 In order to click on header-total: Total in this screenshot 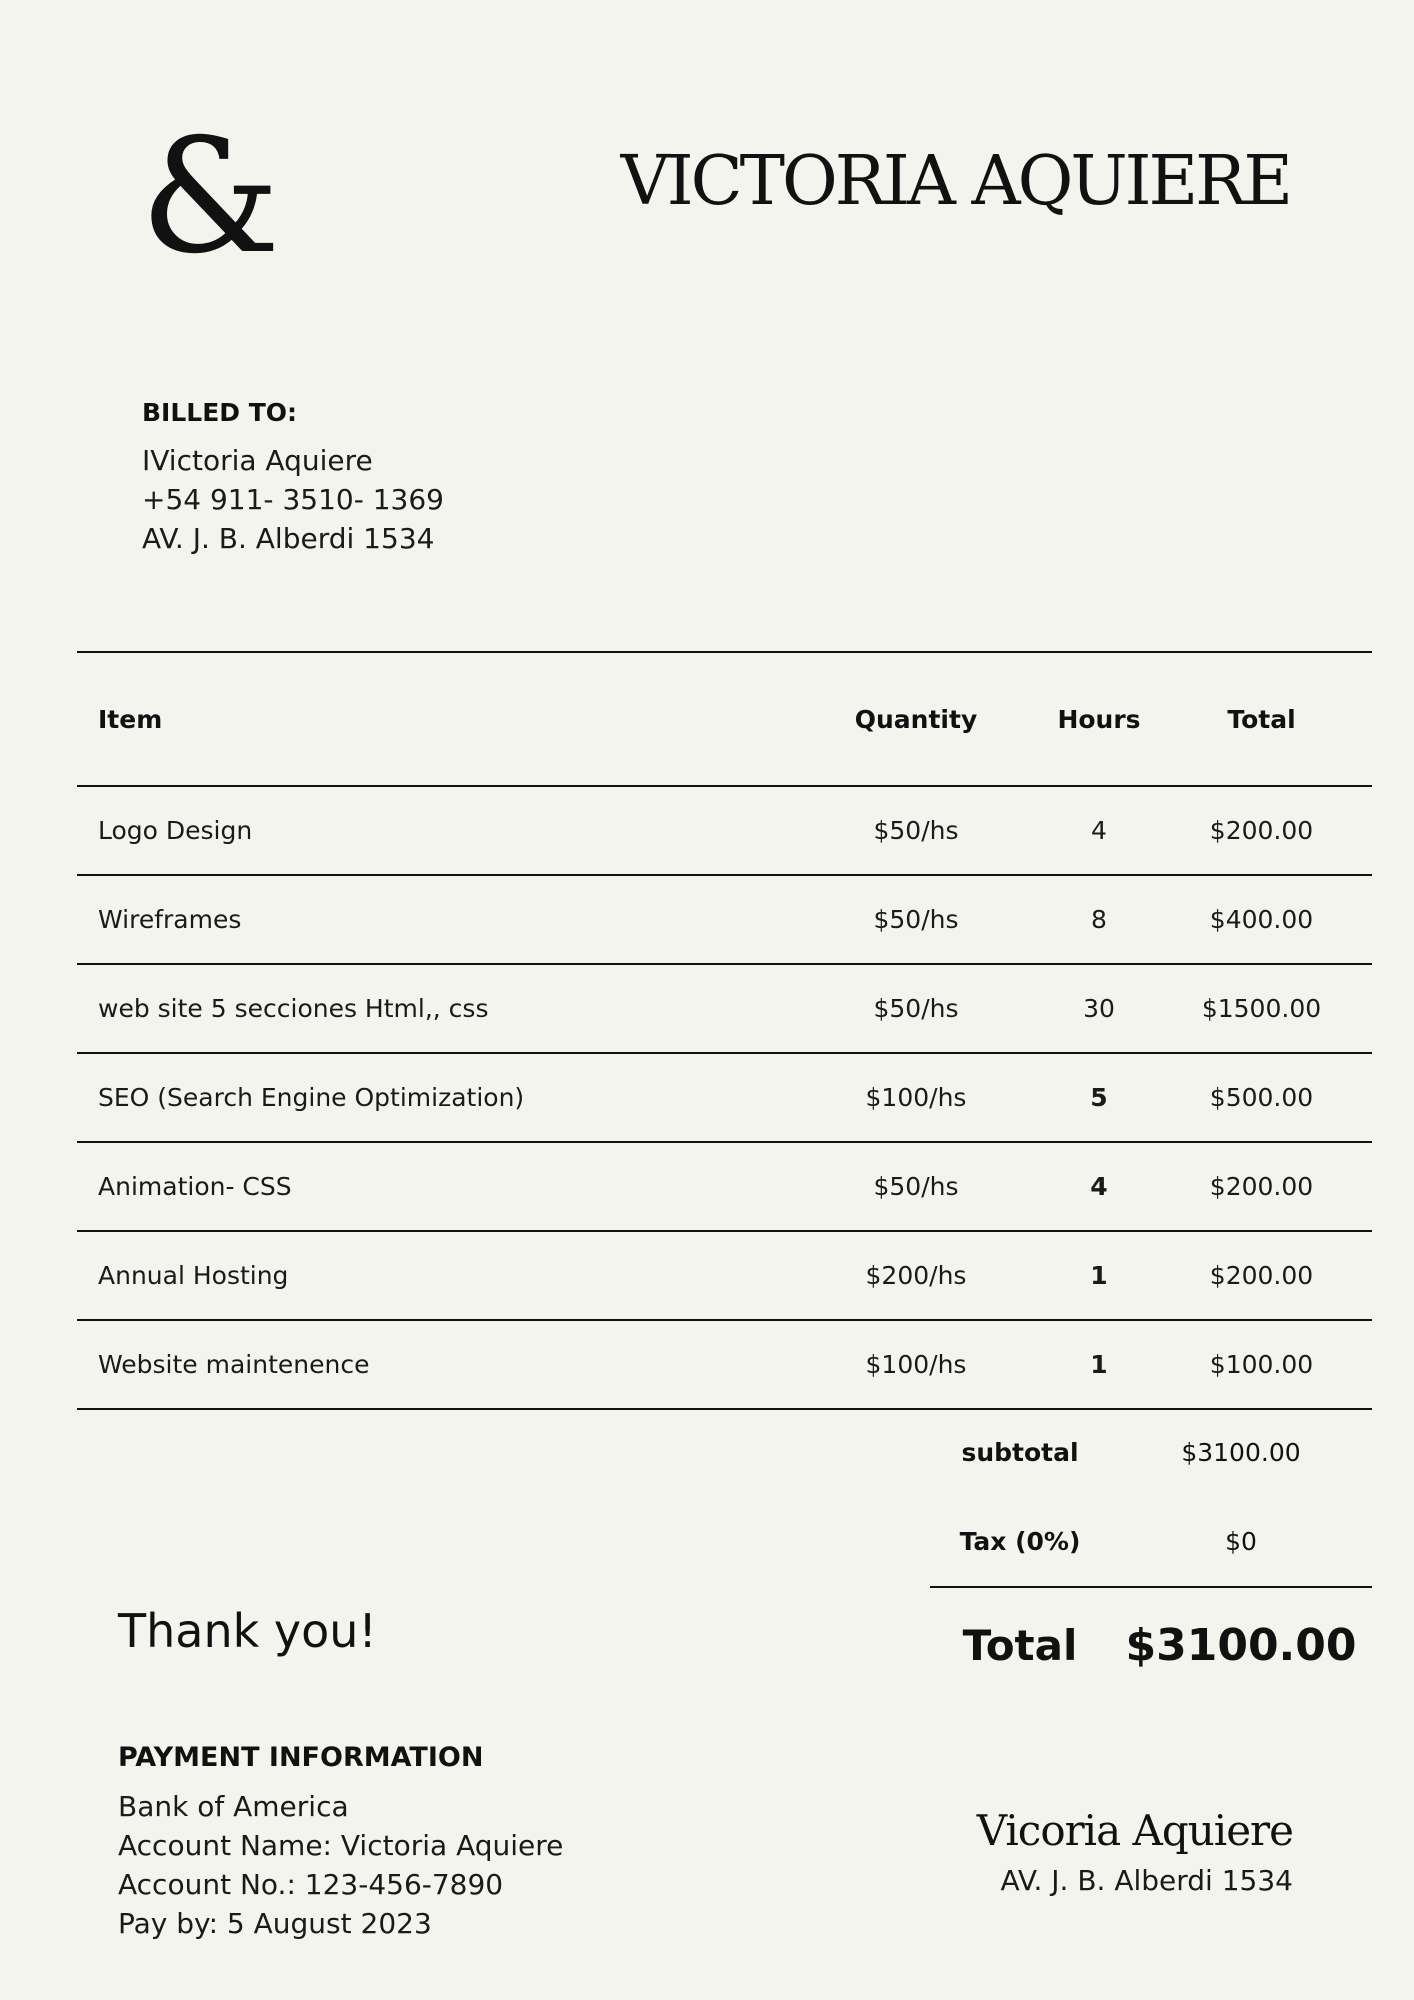, I will do `click(1261, 719)`.